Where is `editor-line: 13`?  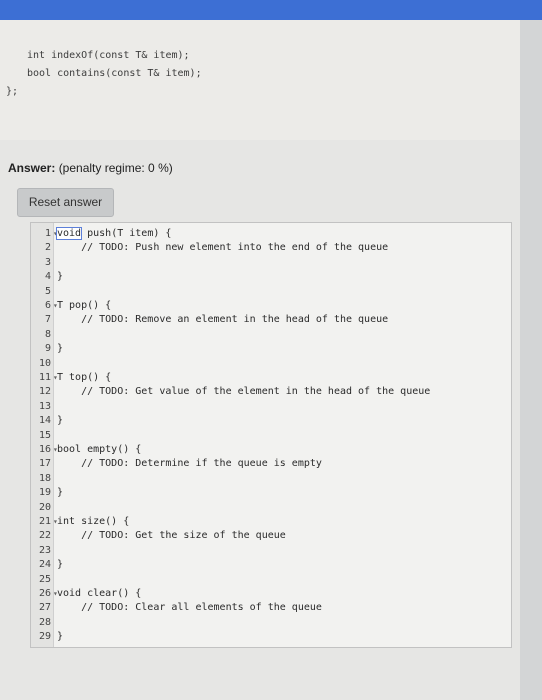
editor-line: 13 is located at coordinates (271, 407).